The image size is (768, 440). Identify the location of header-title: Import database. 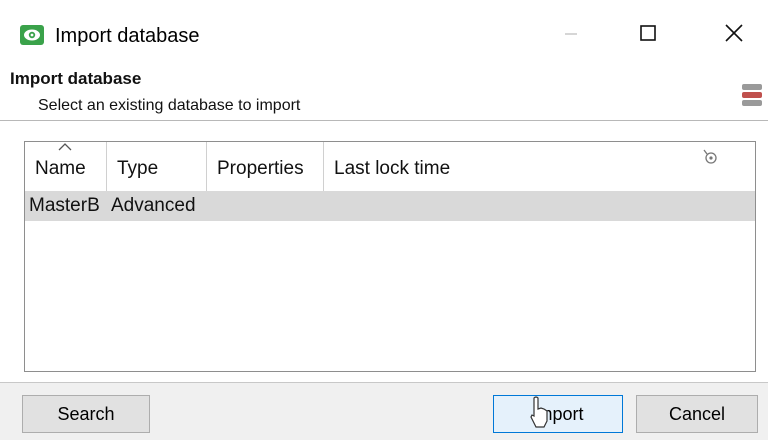
(76, 78).